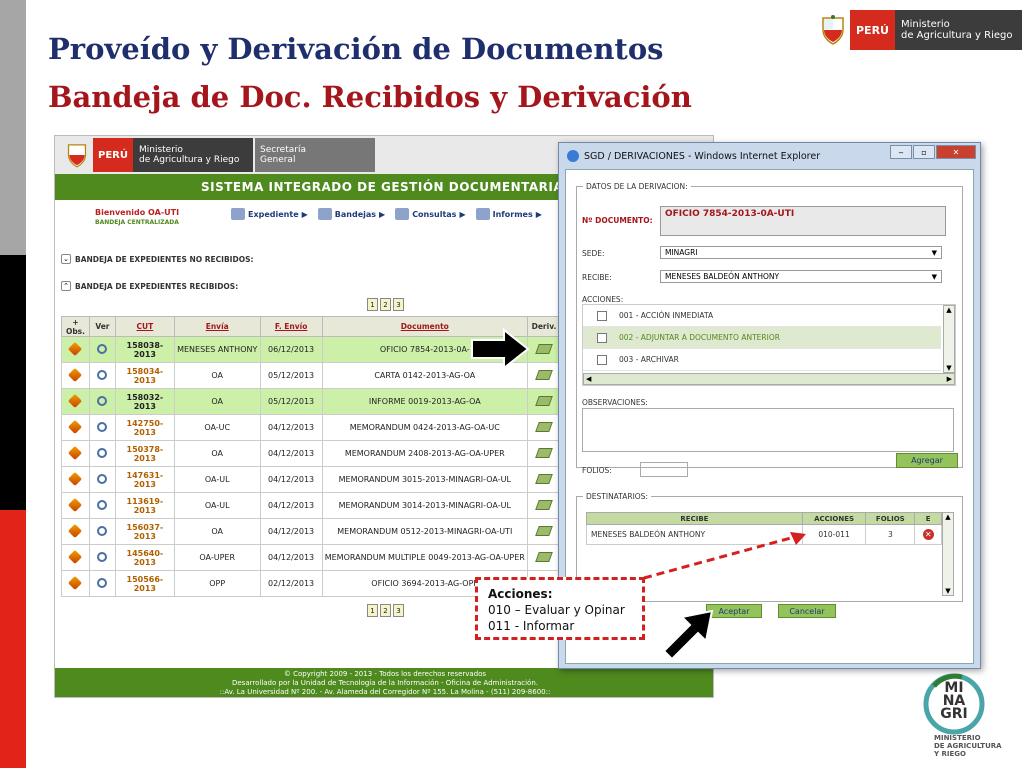 The width and height of the screenshot is (1024, 768). What do you see at coordinates (637, 186) in the screenshot?
I see `fieldset-derivacion-legend: DATOS DE LA DERIVACION:` at bounding box center [637, 186].